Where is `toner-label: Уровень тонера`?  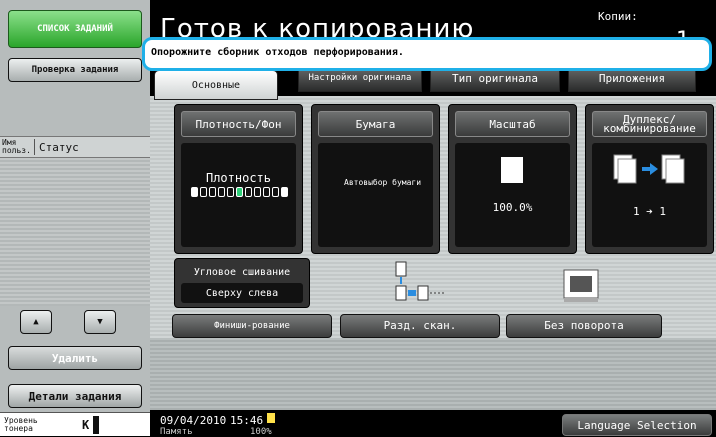
toner-label: Уровень тонера is located at coordinates (21, 424).